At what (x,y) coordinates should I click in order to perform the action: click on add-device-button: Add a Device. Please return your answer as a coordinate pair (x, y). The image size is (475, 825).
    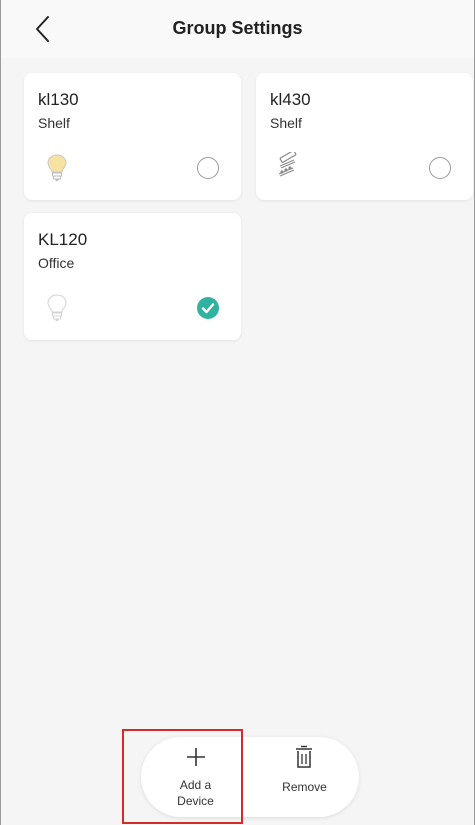
    Looking at the image, I should click on (195, 777).